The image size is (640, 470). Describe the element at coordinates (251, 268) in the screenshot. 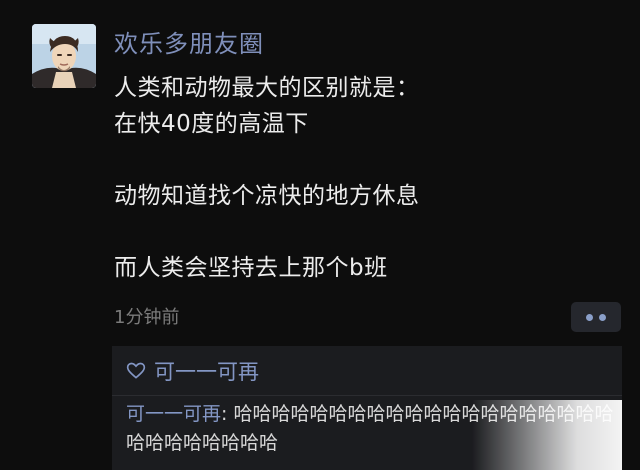

I see `content-line: 而人类会坚持去上那个b班` at that location.